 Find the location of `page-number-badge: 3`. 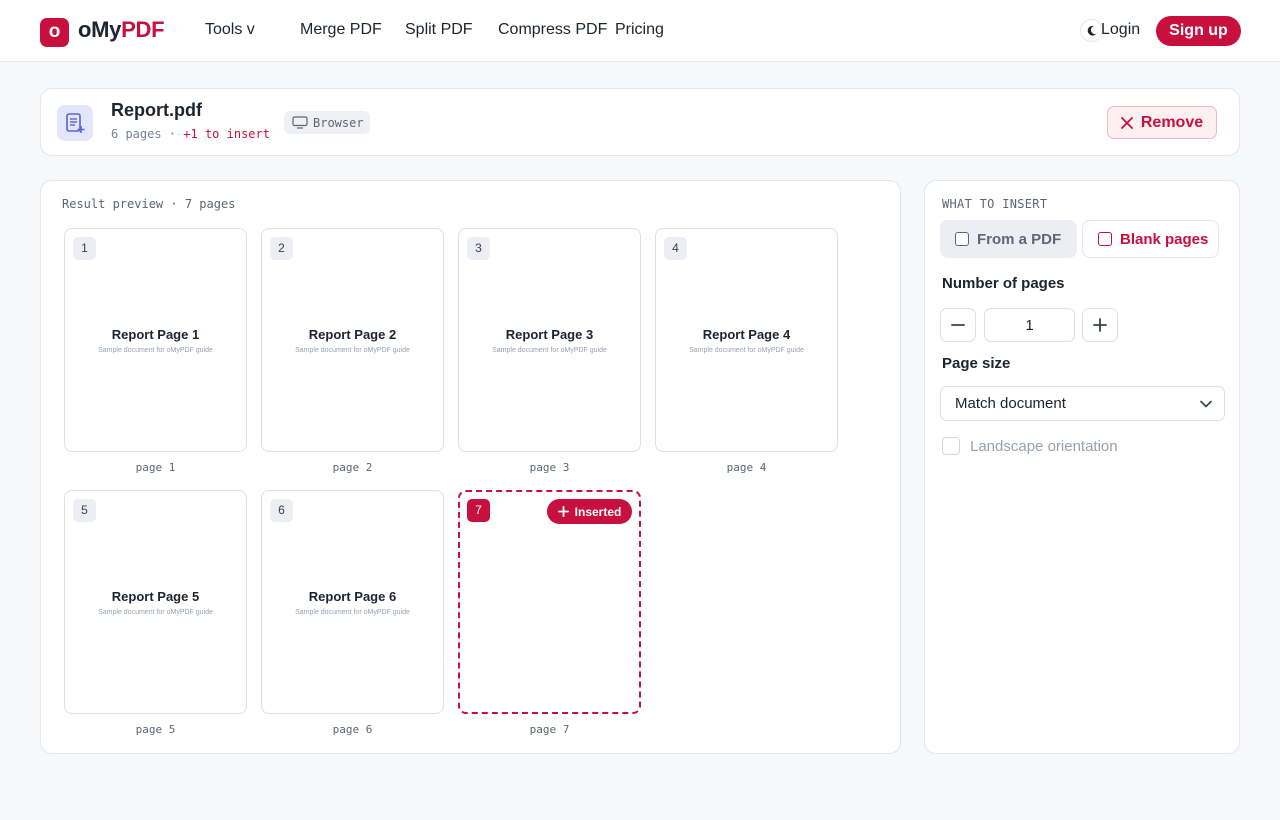

page-number-badge: 3 is located at coordinates (478, 248).